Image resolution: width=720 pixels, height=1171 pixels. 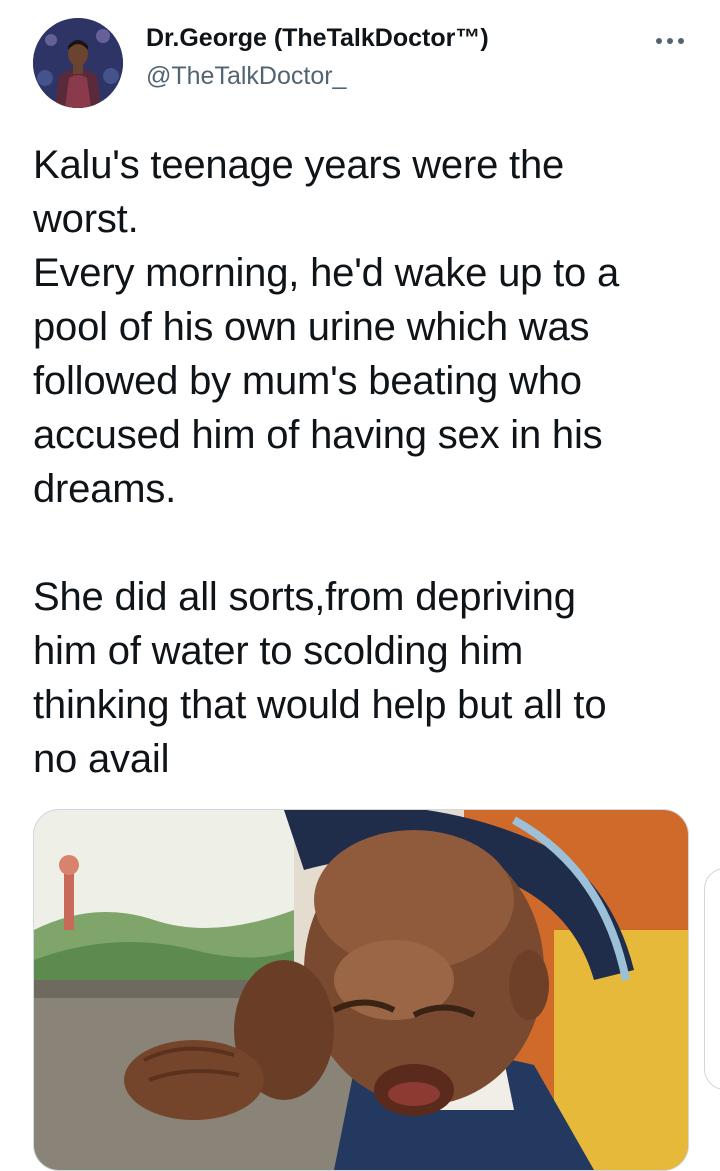 What do you see at coordinates (317, 38) in the screenshot?
I see `author-name: Dr.George (TheTalkDoctor™)` at bounding box center [317, 38].